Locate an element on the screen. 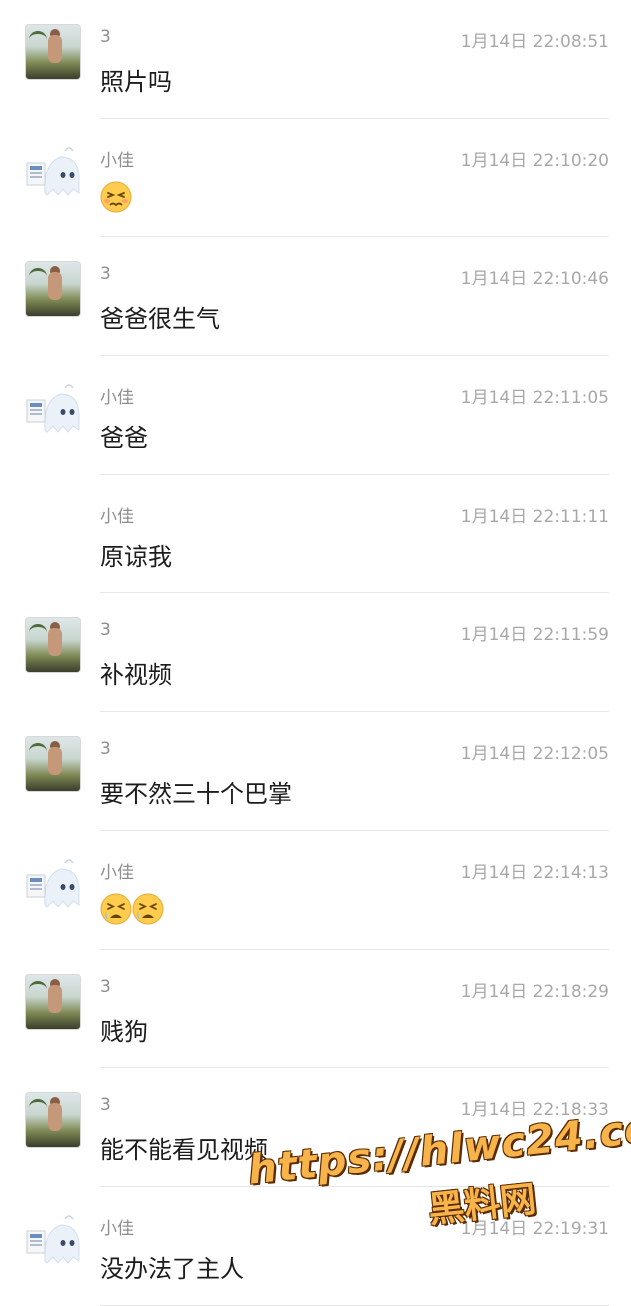 The height and width of the screenshot is (1306, 631). list-item: 3 1月14日 22:11:59 补视频 is located at coordinates (315, 653).